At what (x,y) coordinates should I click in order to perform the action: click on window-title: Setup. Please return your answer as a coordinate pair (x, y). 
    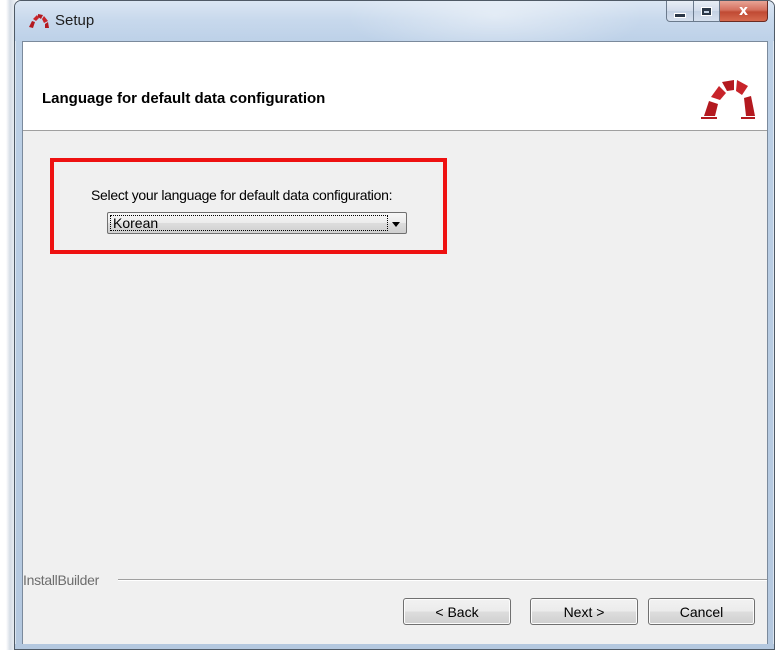
    Looking at the image, I should click on (75, 20).